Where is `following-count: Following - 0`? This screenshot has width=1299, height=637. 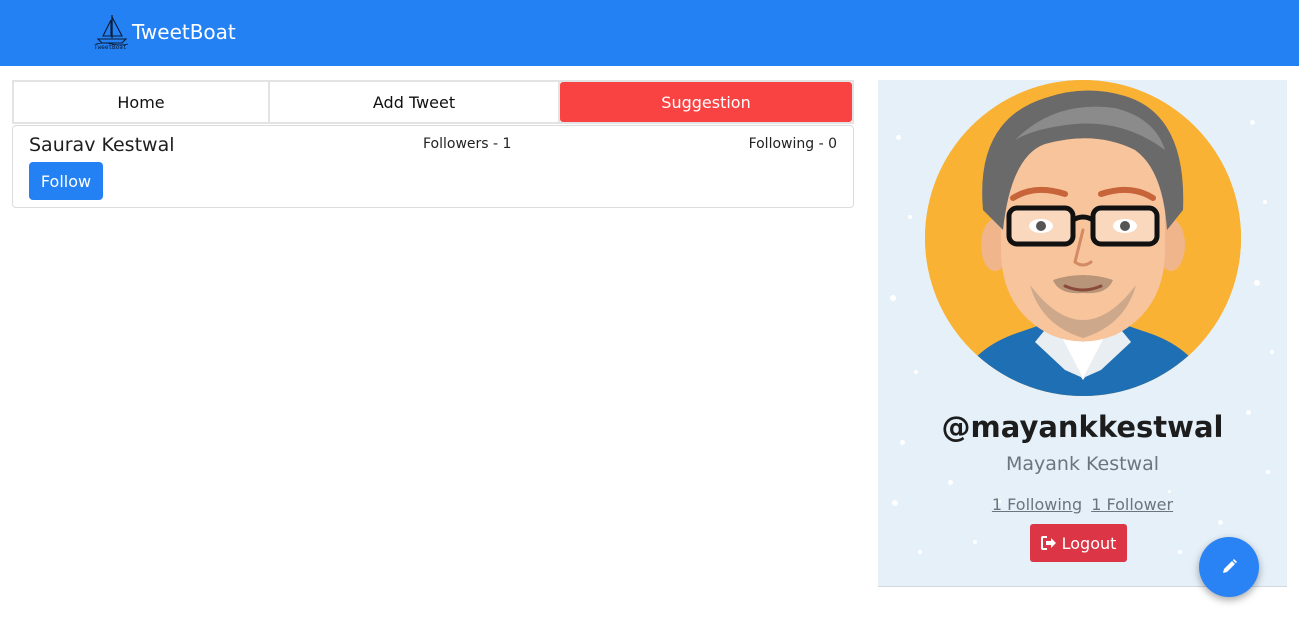 following-count: Following - 0 is located at coordinates (792, 144).